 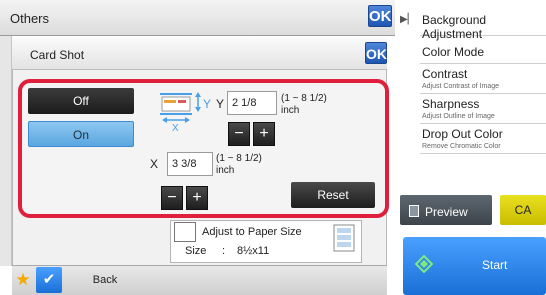 I want to click on card-shot-title: Card Shot, so click(x=57, y=55).